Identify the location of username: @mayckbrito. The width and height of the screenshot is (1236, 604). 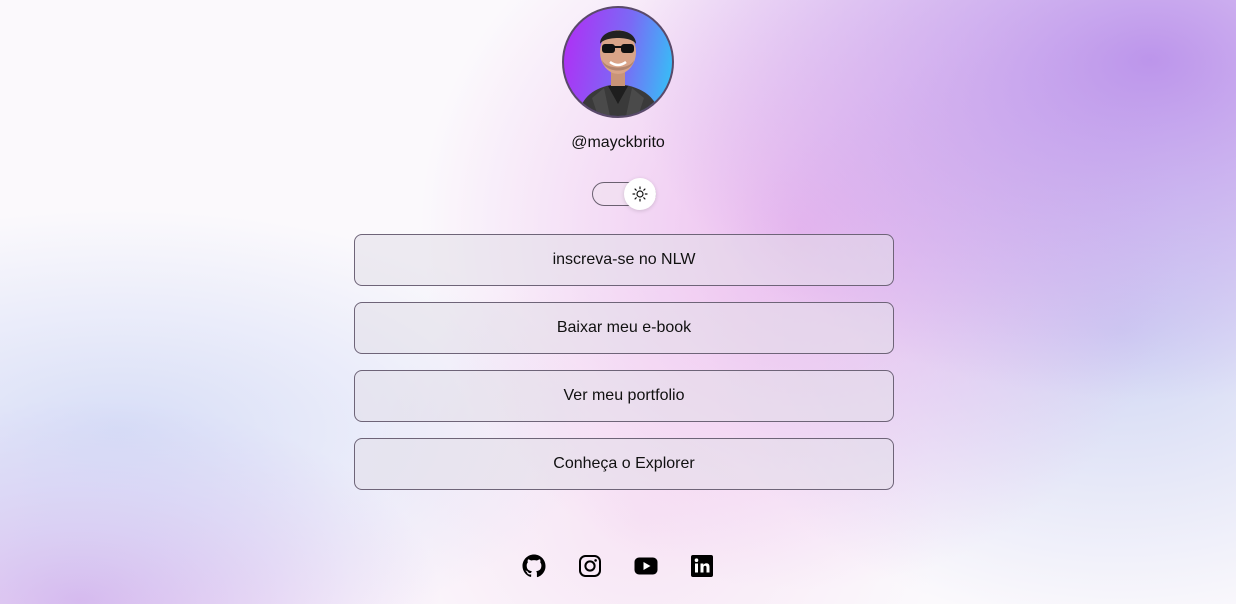
(618, 142).